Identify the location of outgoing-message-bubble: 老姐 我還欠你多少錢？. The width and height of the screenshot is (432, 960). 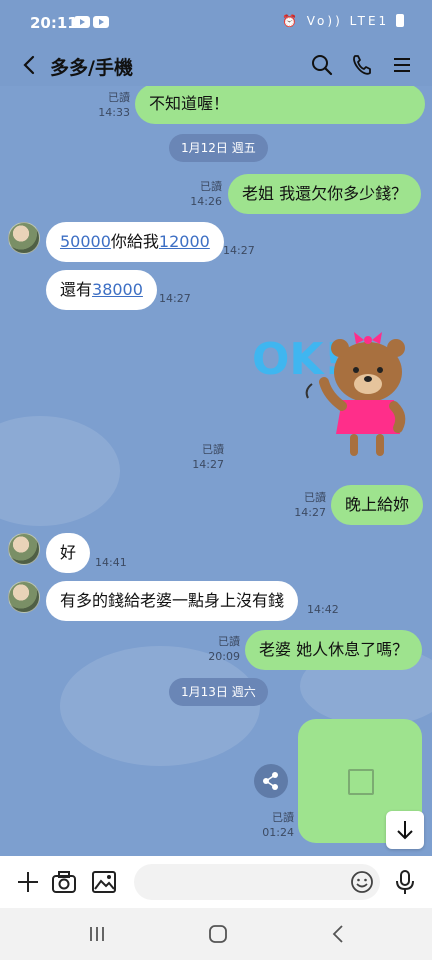
(325, 194).